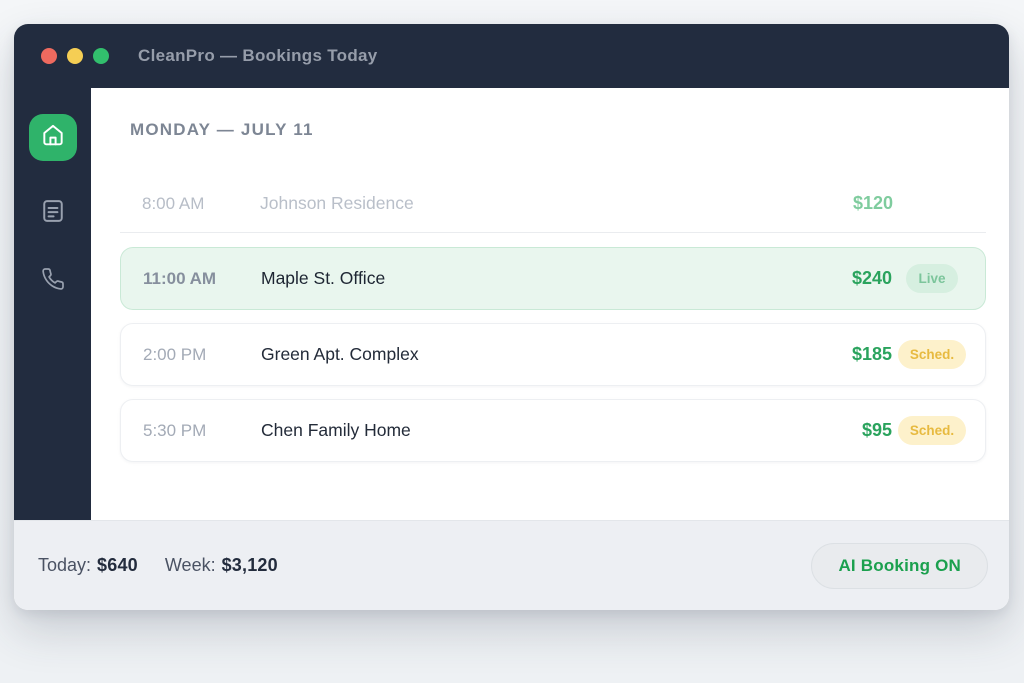 This screenshot has height=683, width=1024. I want to click on status-badge-live: Live, so click(932, 278).